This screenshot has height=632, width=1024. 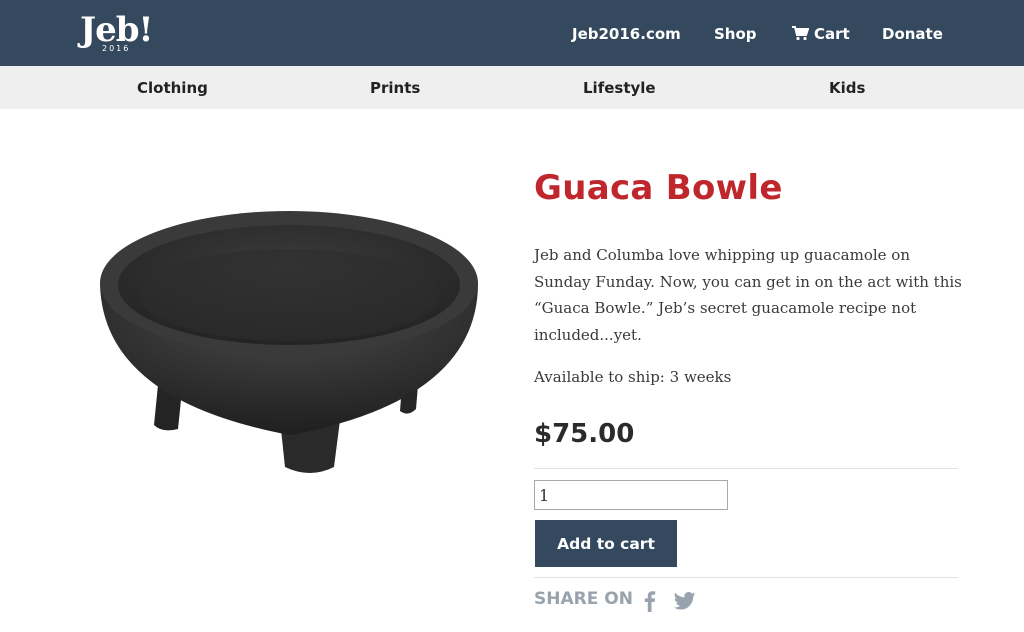 I want to click on nav-link-donate: Donate, so click(x=912, y=33).